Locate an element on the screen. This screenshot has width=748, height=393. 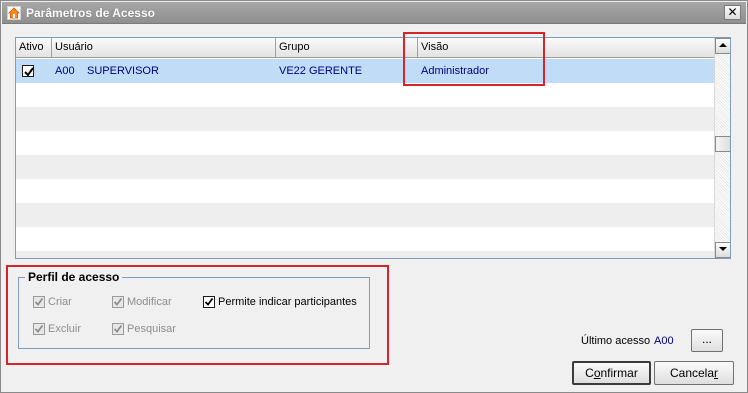
row-group: VE22 GERENTE is located at coordinates (321, 71).